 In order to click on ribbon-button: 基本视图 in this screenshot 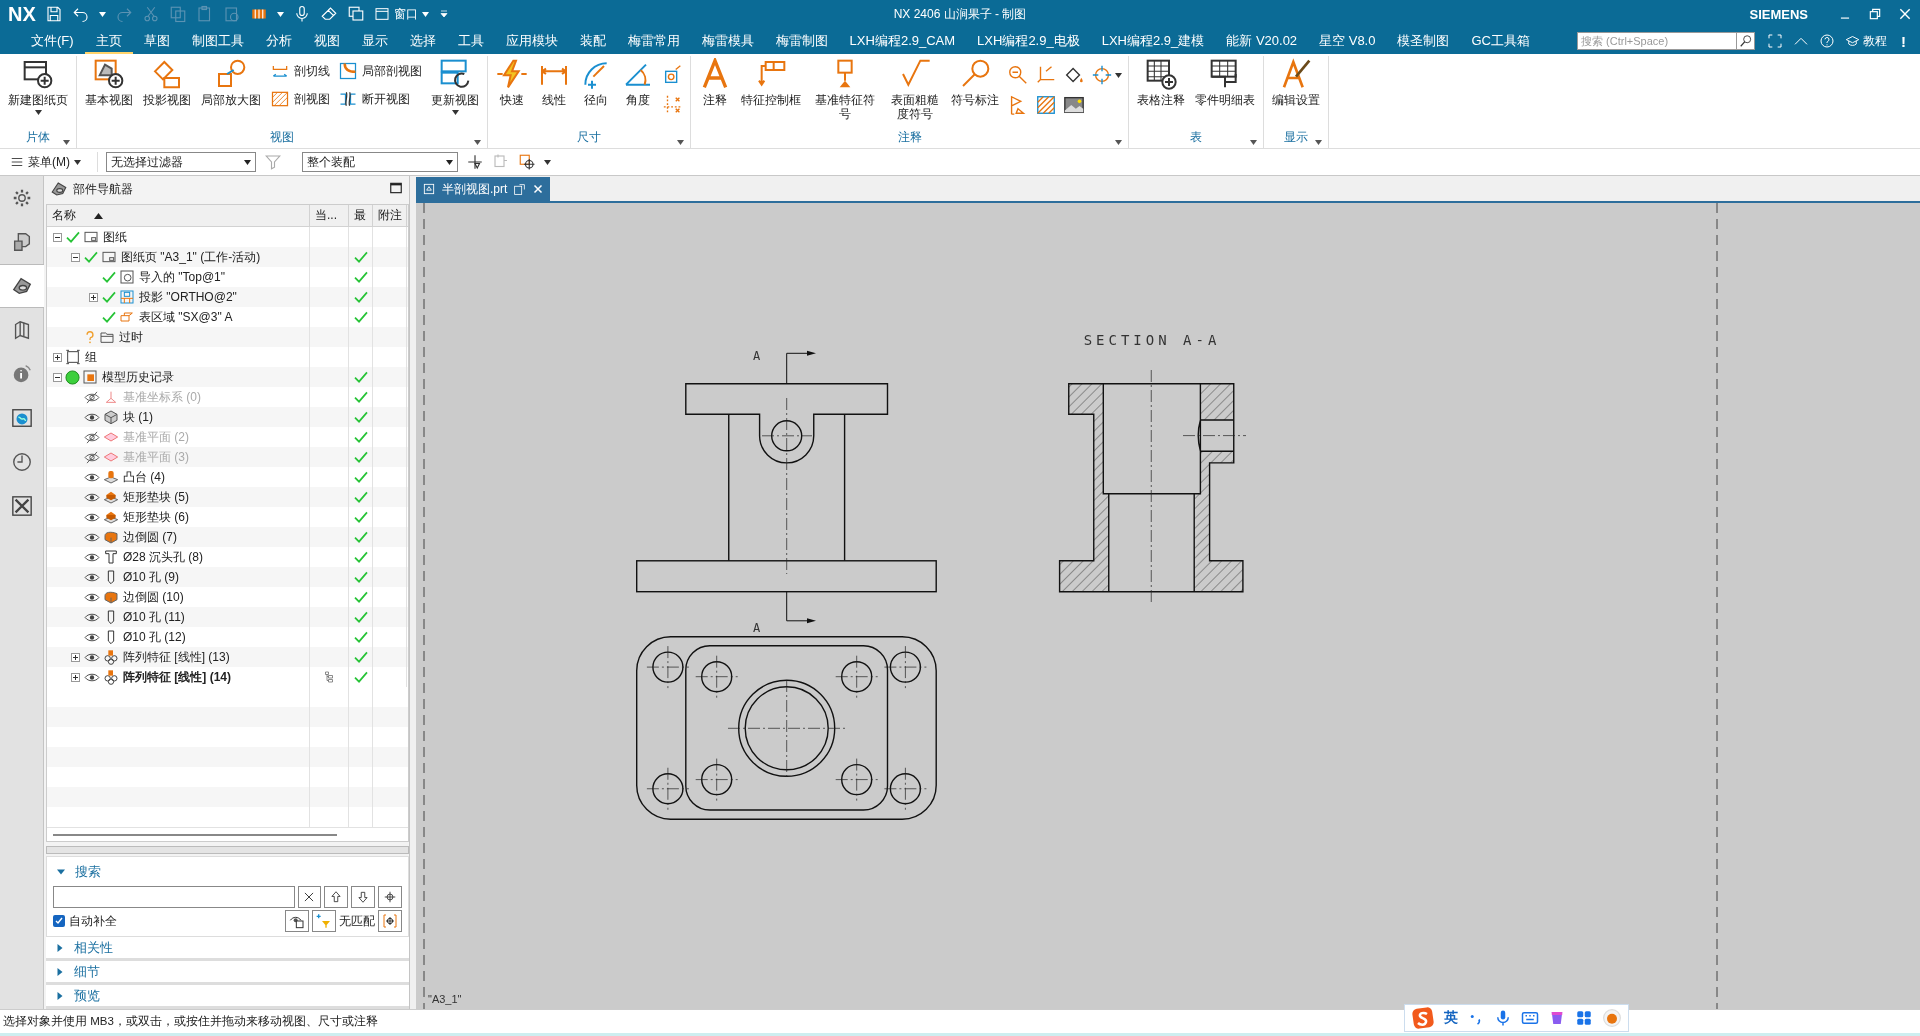, I will do `click(109, 82)`.